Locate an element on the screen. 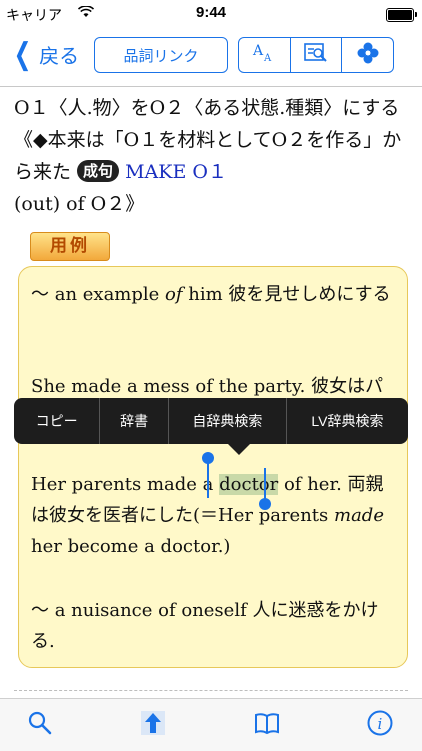  phrase-link: MAKE O１ is located at coordinates (173, 172).